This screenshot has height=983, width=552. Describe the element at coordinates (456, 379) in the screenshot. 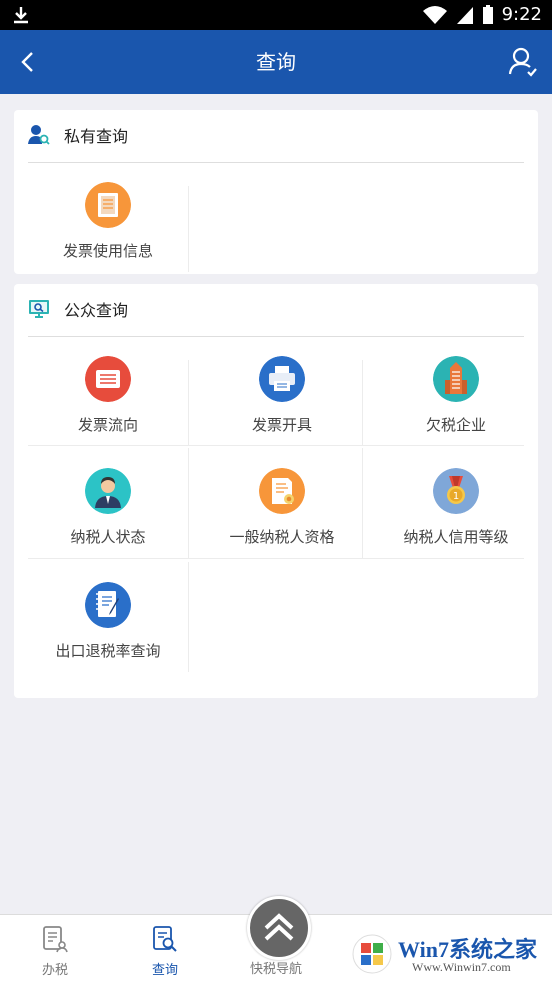

I see `building-icon` at that location.